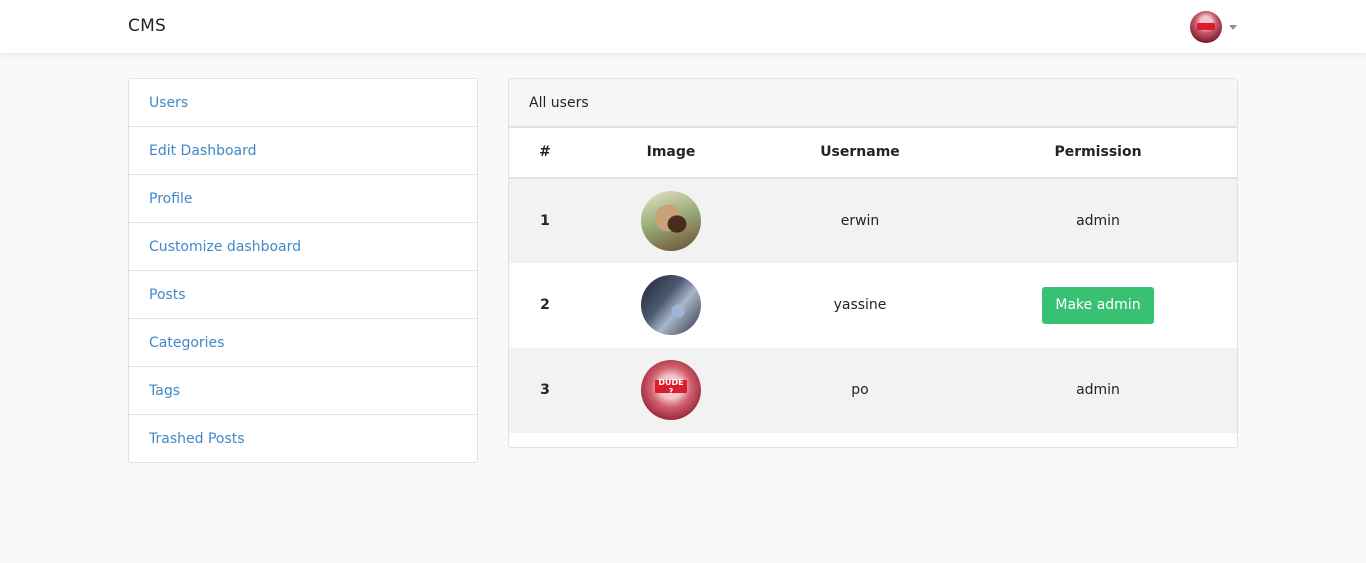  Describe the element at coordinates (683, 27) in the screenshot. I see `top-navbar: CMS` at that location.